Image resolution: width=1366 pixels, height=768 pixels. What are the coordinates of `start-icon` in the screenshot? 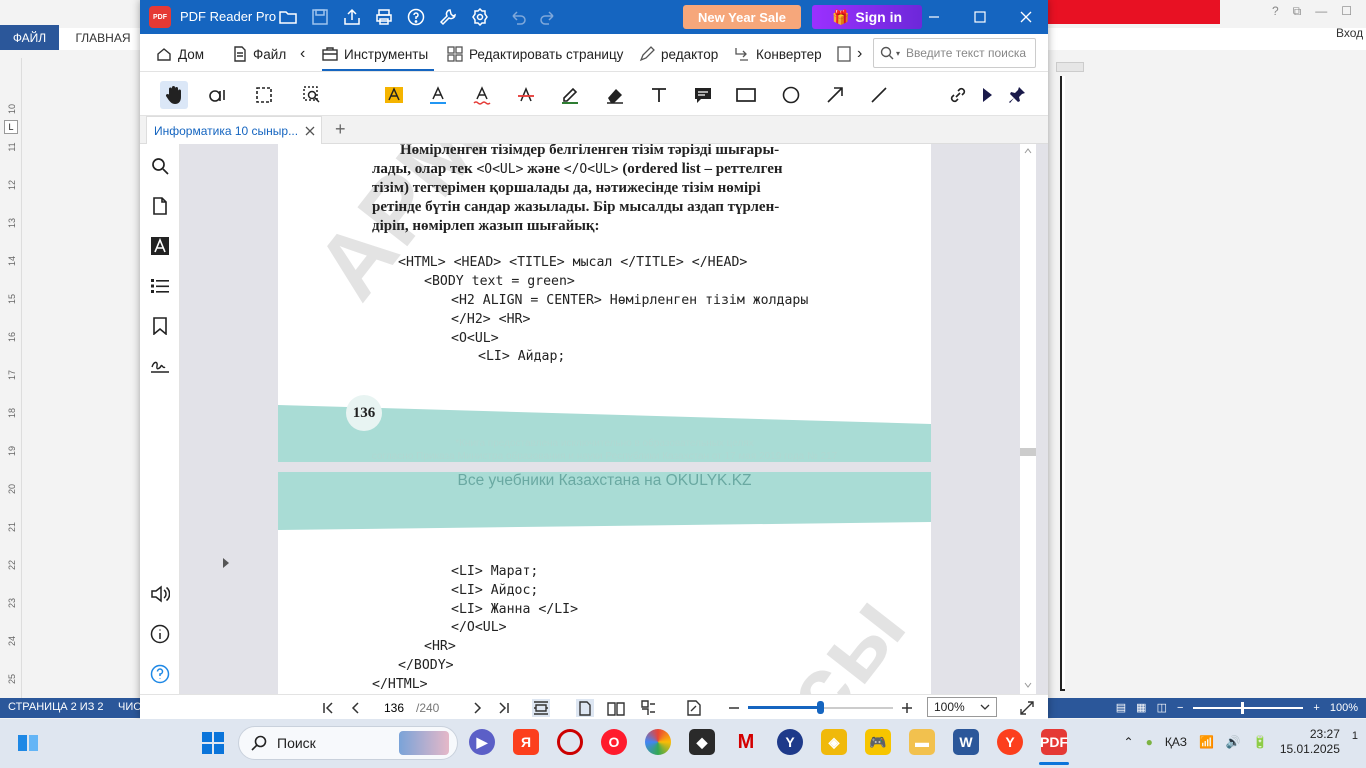 It's located at (213, 743).